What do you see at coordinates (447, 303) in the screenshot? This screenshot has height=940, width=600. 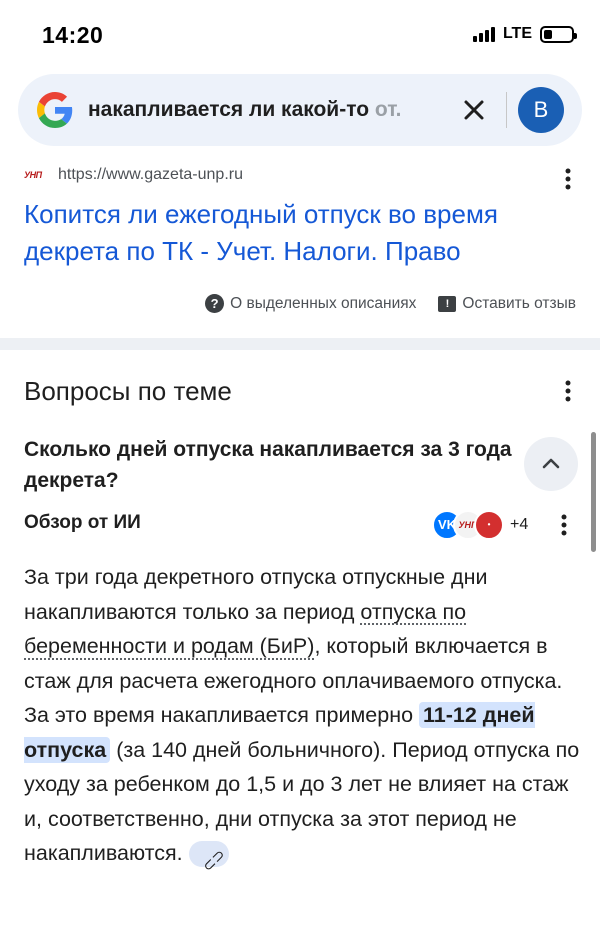 I see `feedback-icon: !` at bounding box center [447, 303].